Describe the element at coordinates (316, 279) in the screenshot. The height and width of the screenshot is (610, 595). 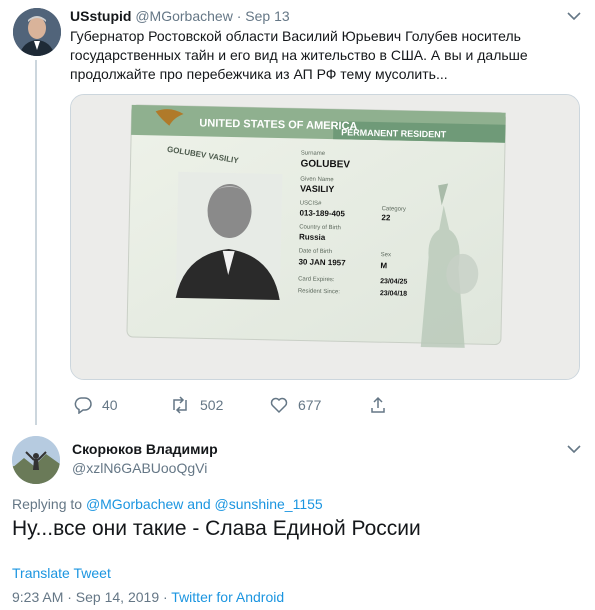
I see `card-expires-label: Card Expires:` at that location.